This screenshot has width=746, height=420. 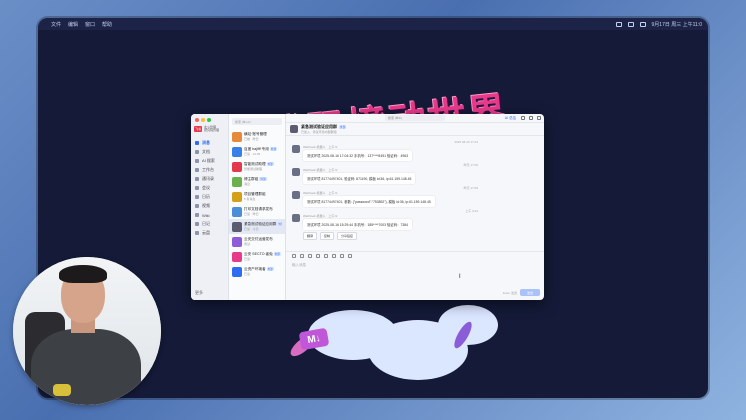 I want to click on message-timestamp: 上午 9:24, so click(x=471, y=211).